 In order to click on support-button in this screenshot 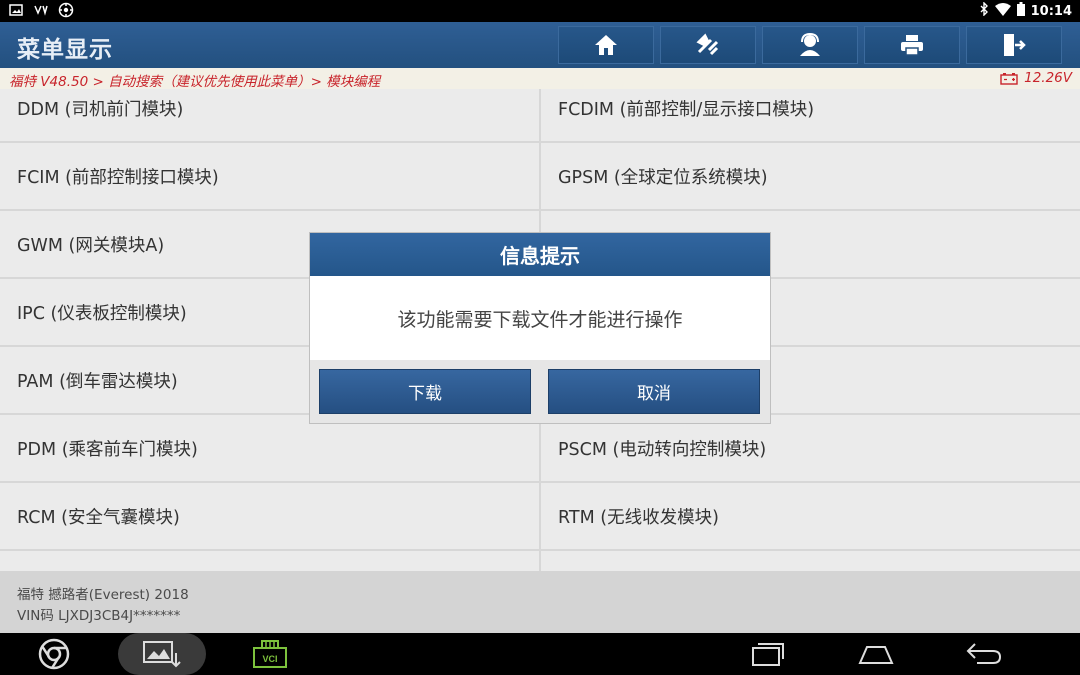, I will do `click(810, 45)`.